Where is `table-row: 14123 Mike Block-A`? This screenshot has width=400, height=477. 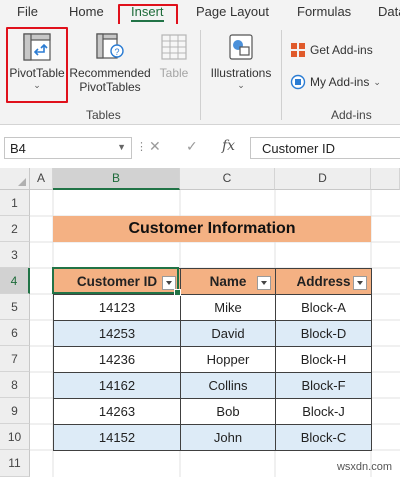
table-row: 14123 Mike Block-A is located at coordinates (212, 307).